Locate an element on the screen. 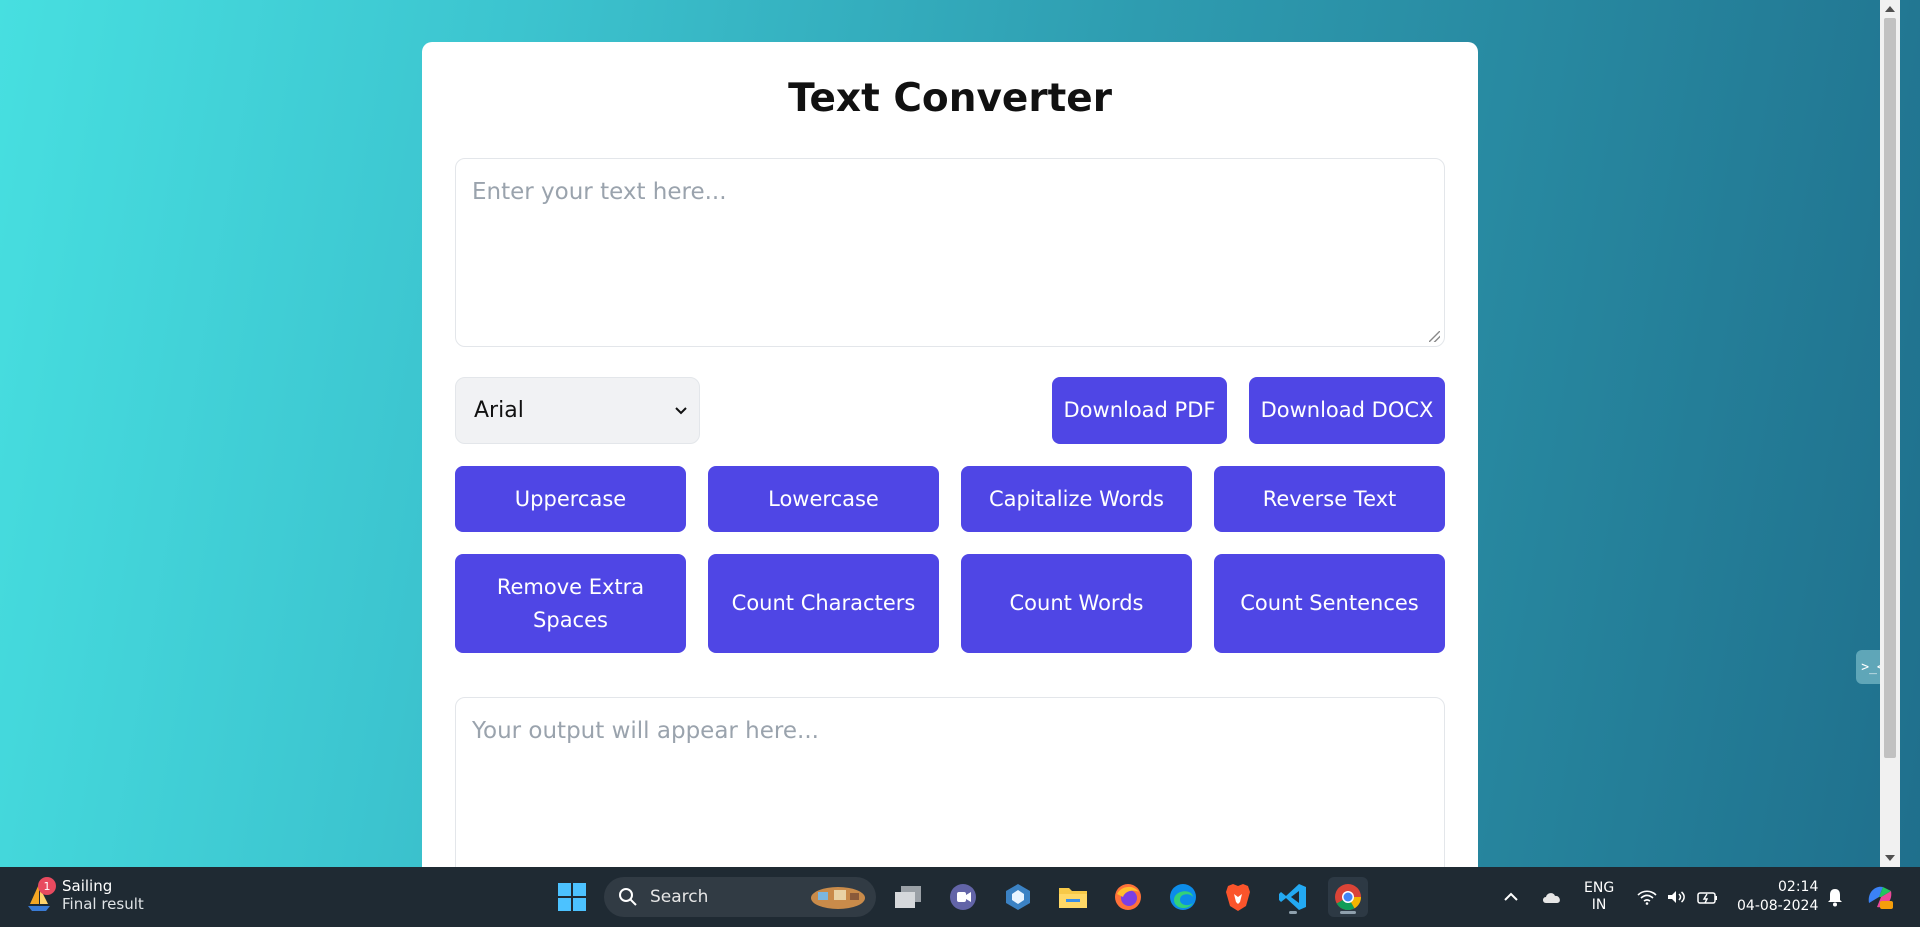  input-textarea is located at coordinates (950, 252).